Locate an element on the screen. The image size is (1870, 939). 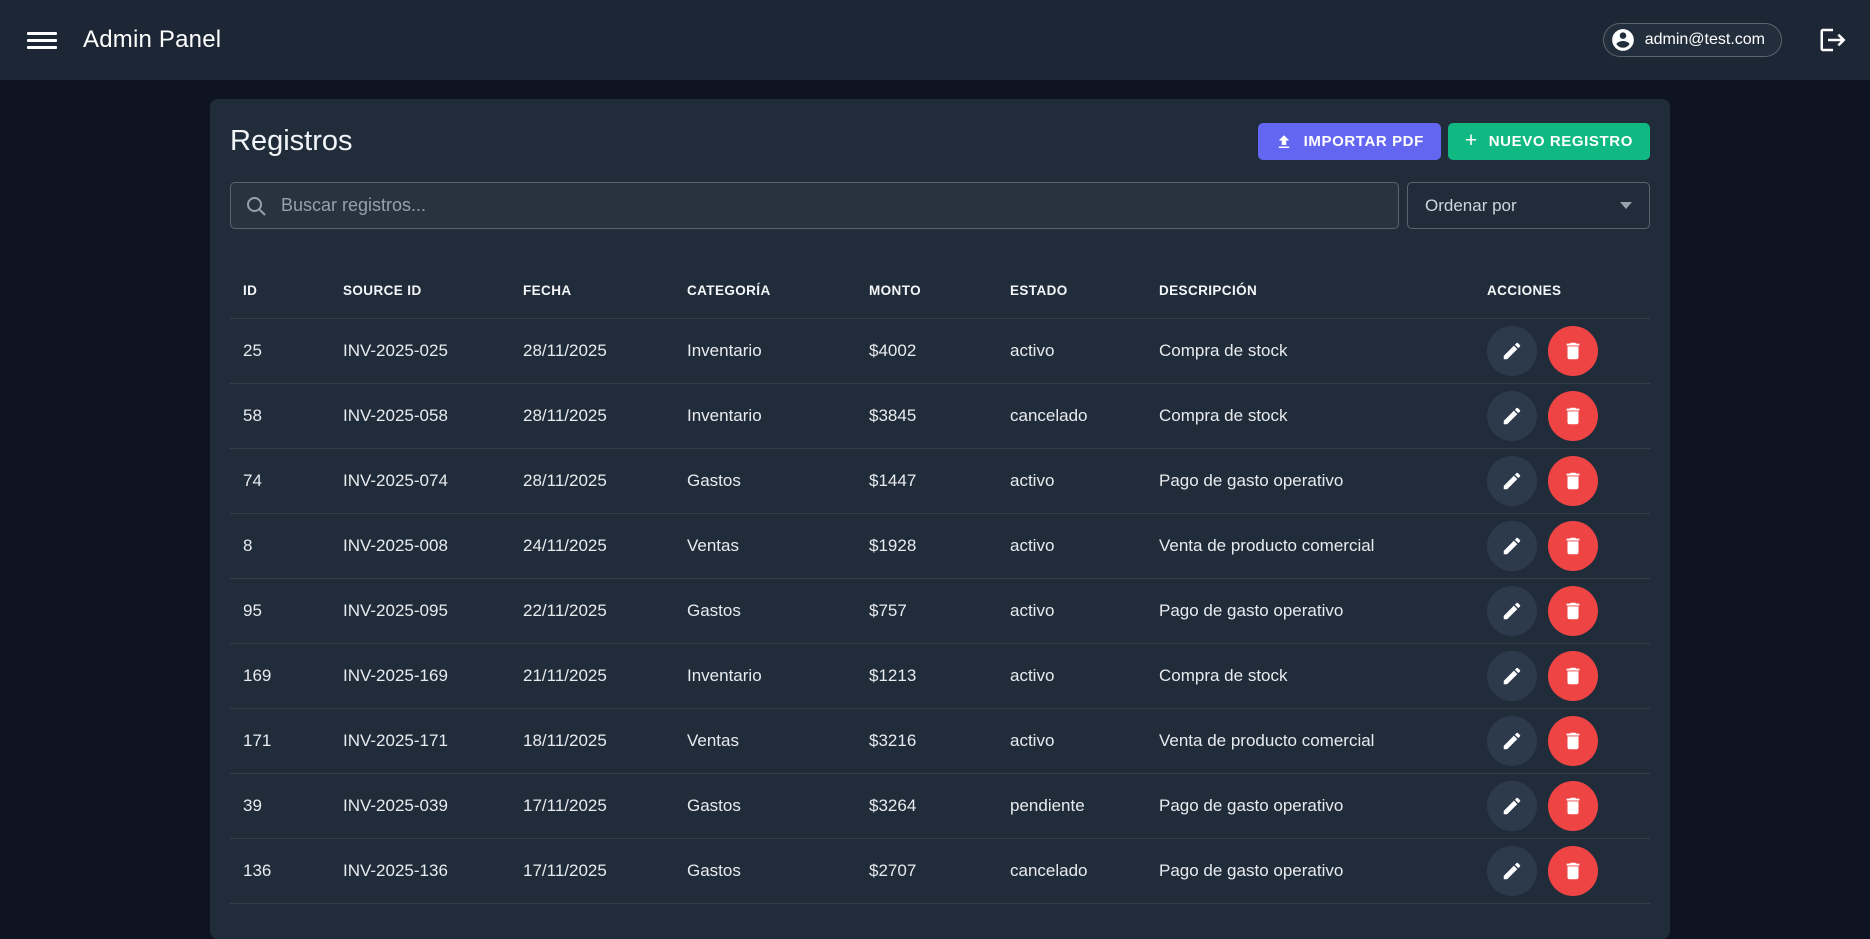
cell-id: 25 is located at coordinates (280, 351).